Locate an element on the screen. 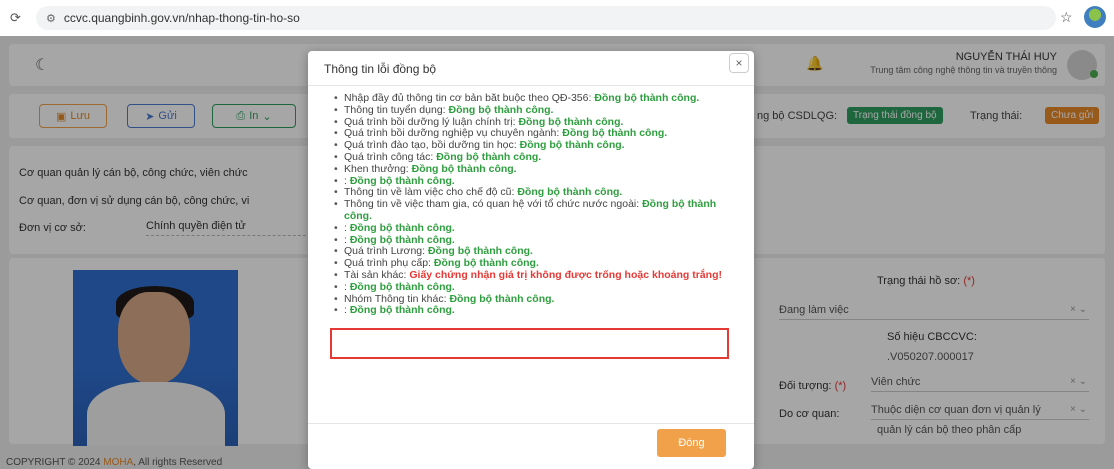  sync-item-label: Thông tin tuyển dụng: is located at coordinates (396, 109).